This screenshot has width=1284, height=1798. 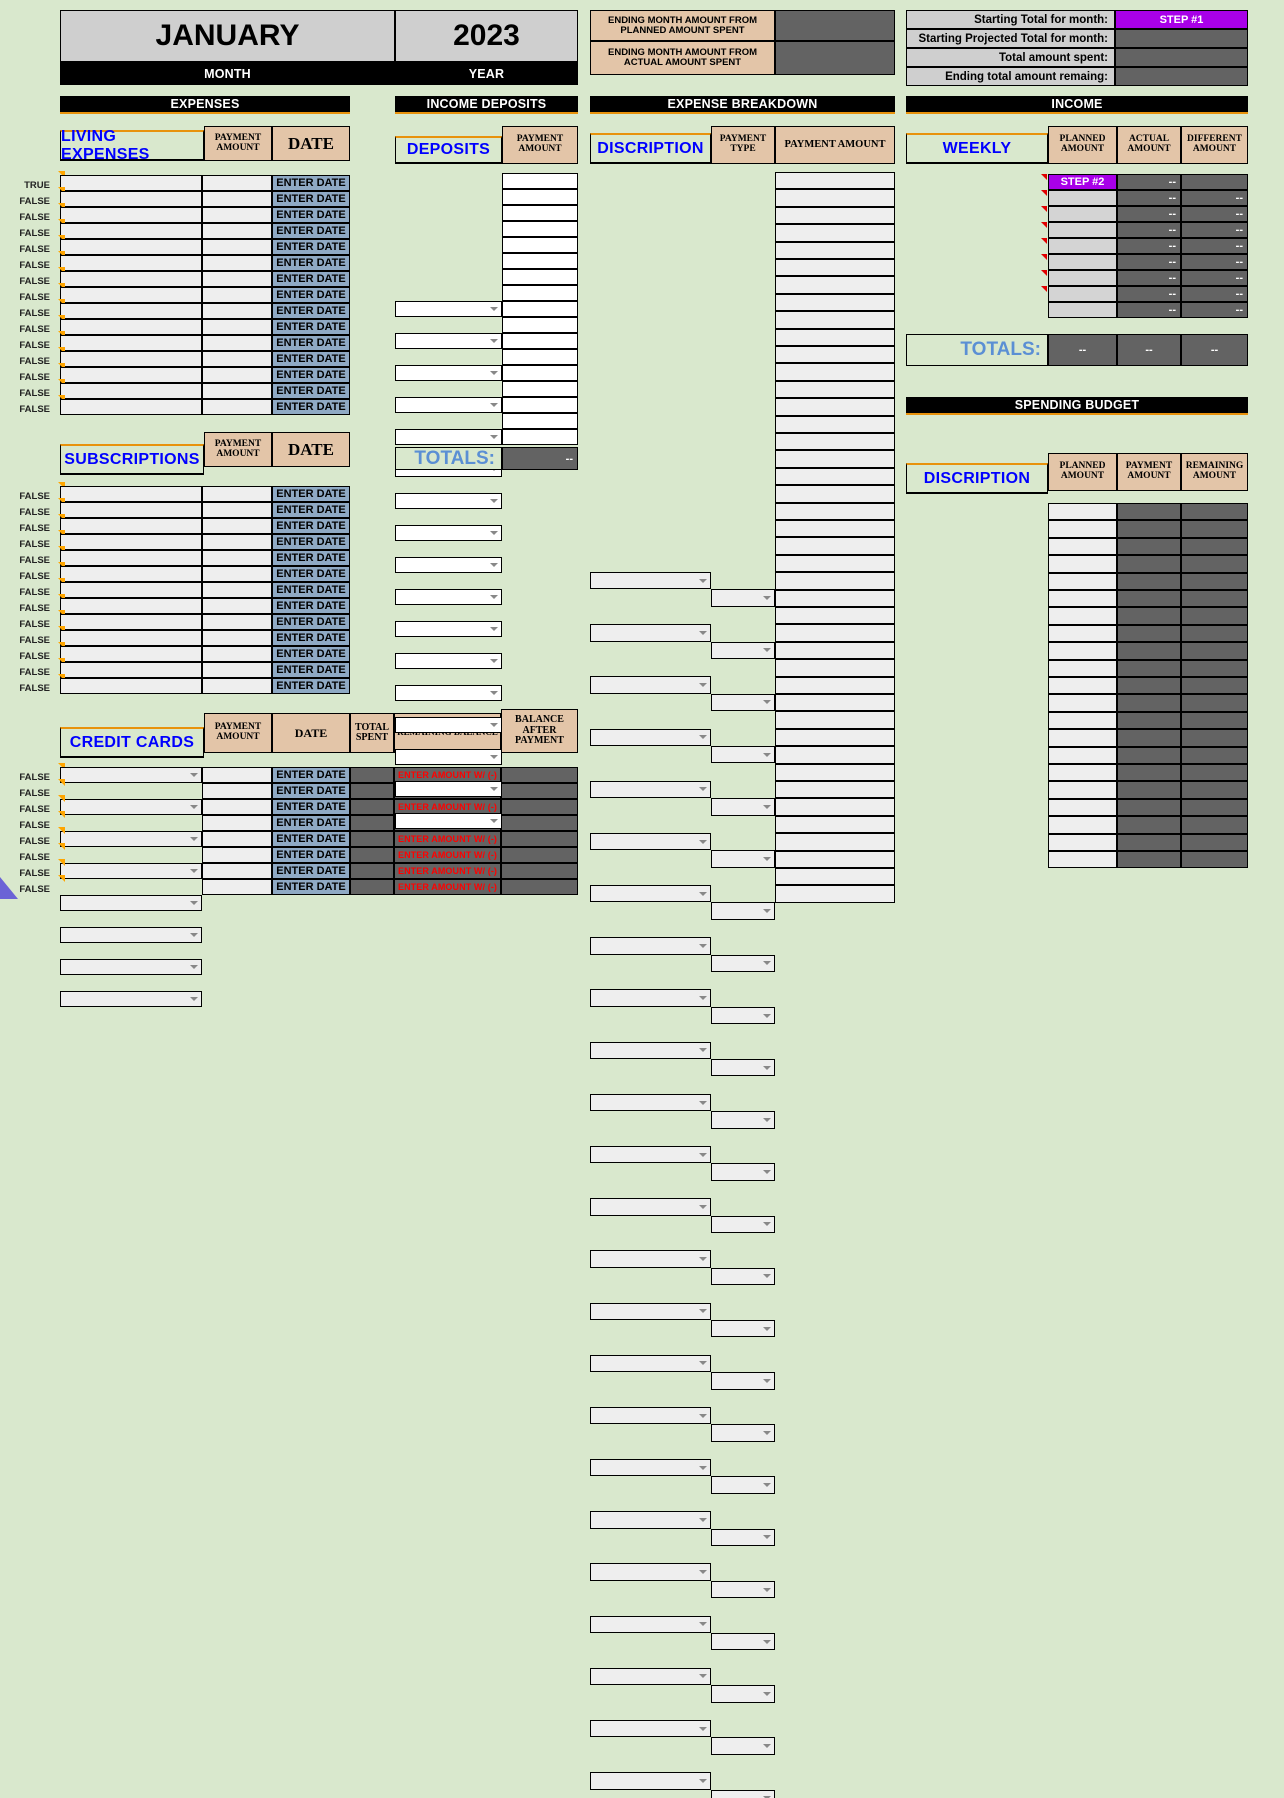 I want to click on deposit-amount-cell, so click(x=540, y=373).